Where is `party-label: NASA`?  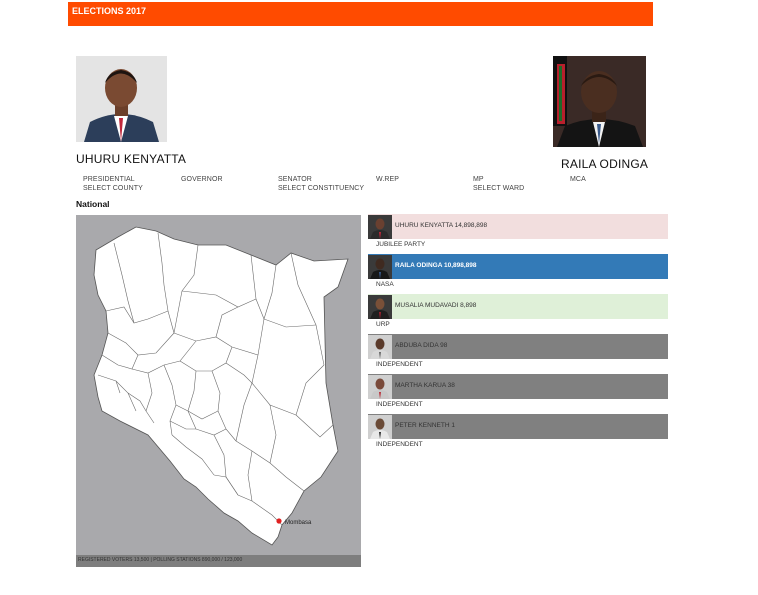
party-label: NASA is located at coordinates (385, 284).